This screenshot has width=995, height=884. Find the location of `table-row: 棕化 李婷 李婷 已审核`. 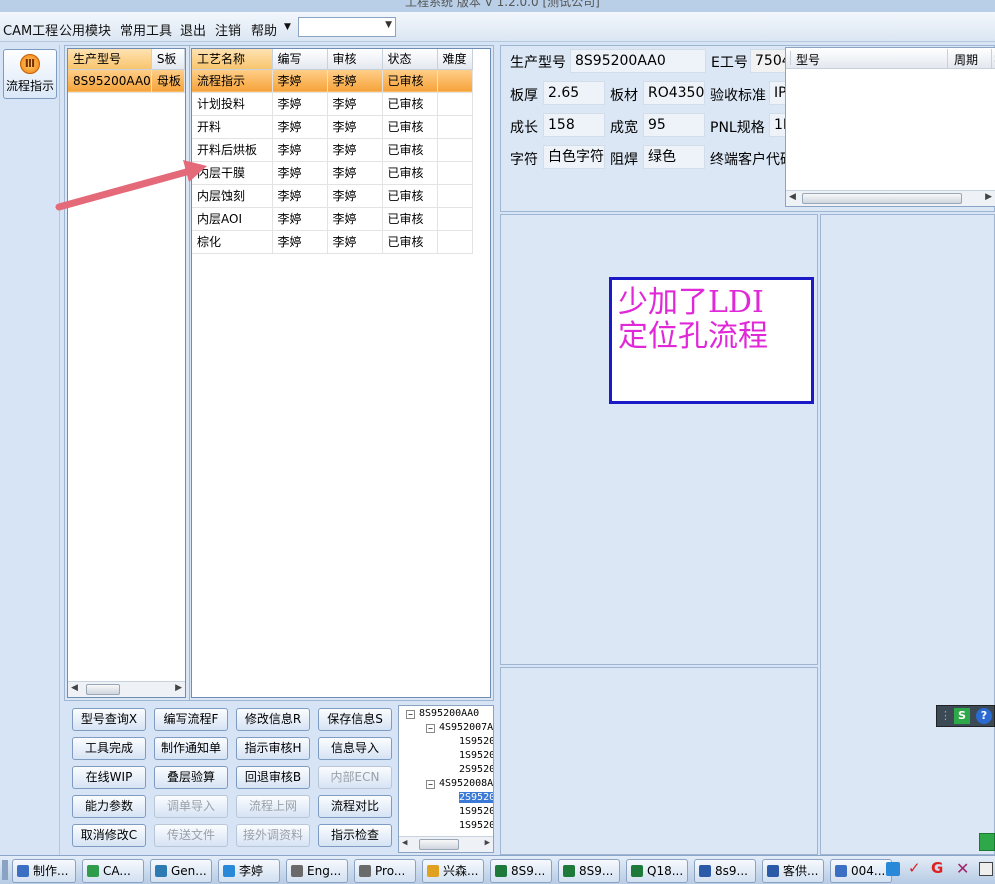

table-row: 棕化 李婷 李婷 已审核 is located at coordinates (332, 242).